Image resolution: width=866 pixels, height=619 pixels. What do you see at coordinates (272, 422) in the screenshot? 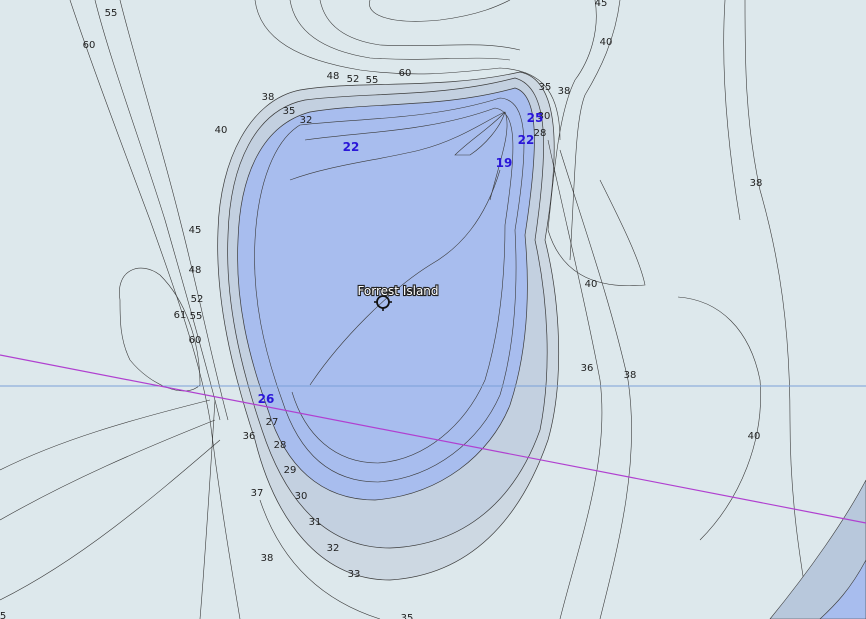
I see `depth-label: 27` at bounding box center [272, 422].